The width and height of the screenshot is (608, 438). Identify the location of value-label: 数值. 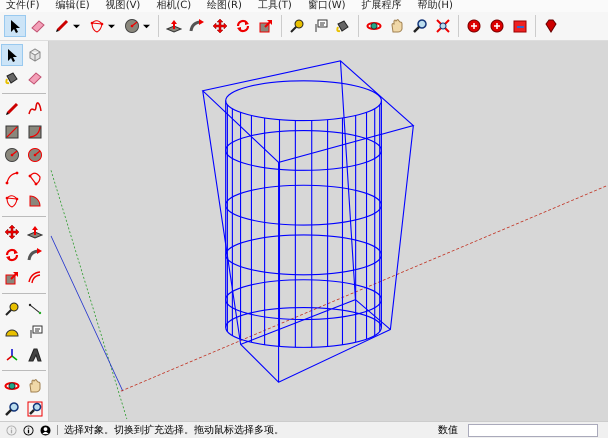
(448, 430).